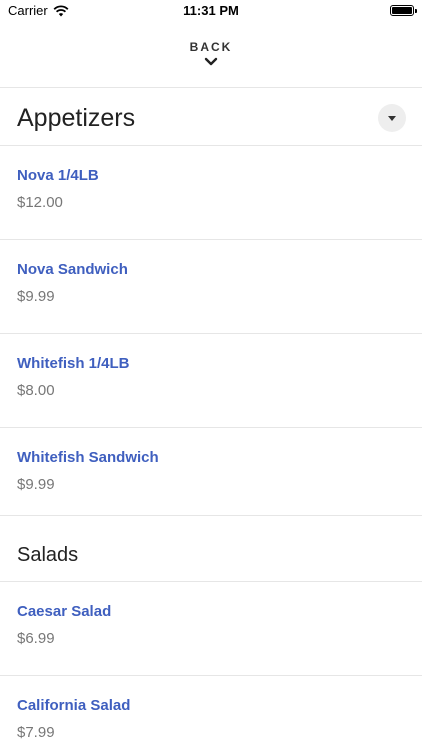  I want to click on back-button: BACK, so click(211, 61).